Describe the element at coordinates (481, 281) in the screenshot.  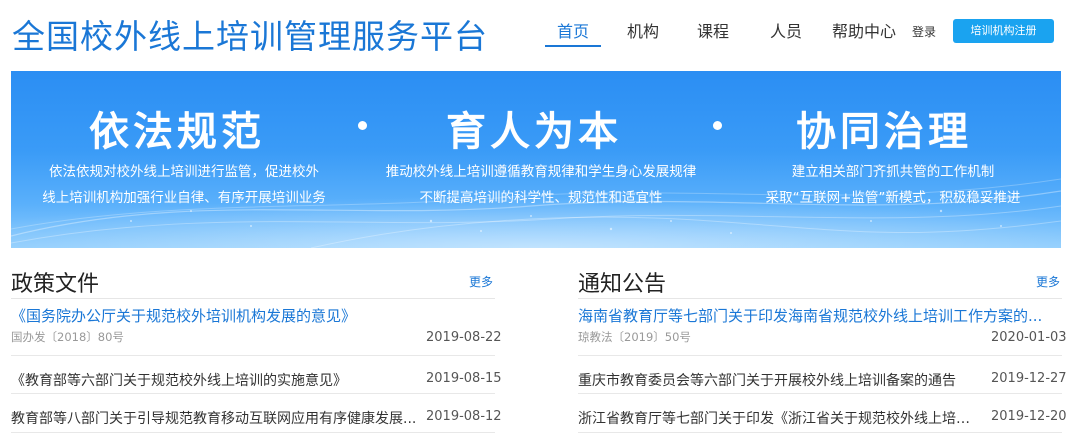
I see `policy-more-link: 更多` at that location.